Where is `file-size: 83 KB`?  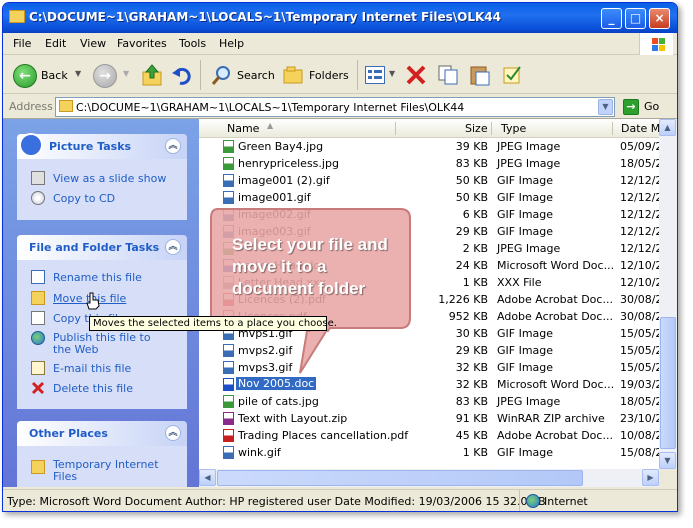 file-size: 83 KB is located at coordinates (471, 163).